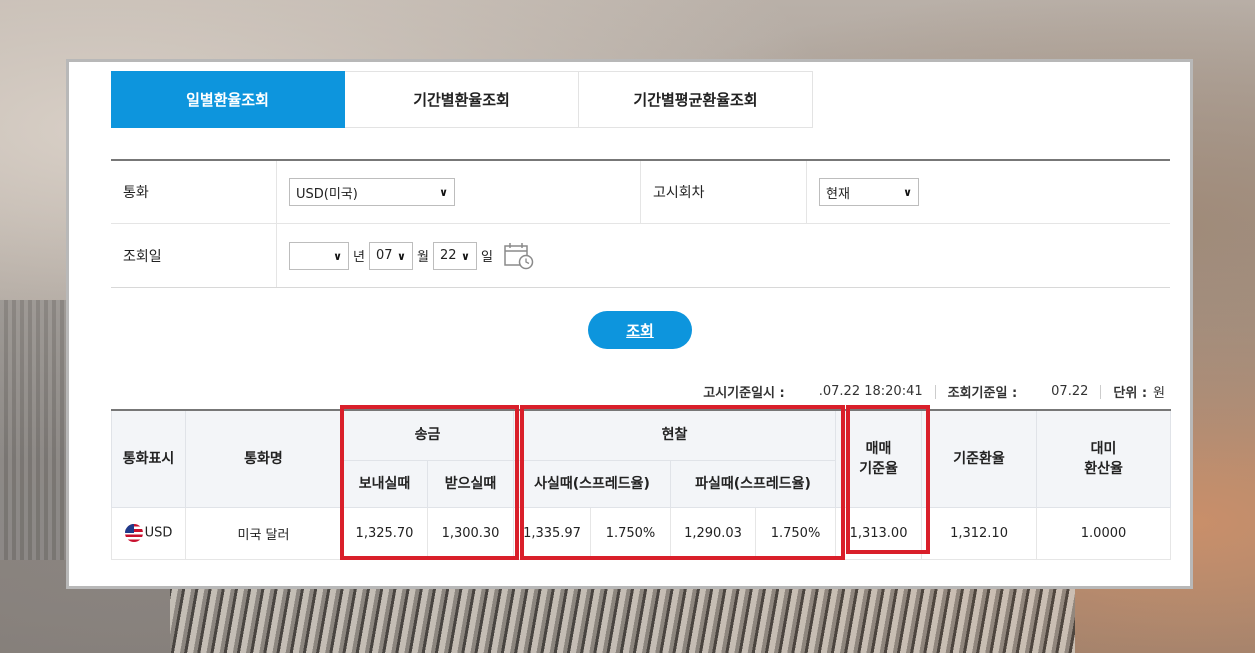  Describe the element at coordinates (1104, 458) in the screenshot. I see `header-usd-conversion-rate: 대미 환산율` at that location.